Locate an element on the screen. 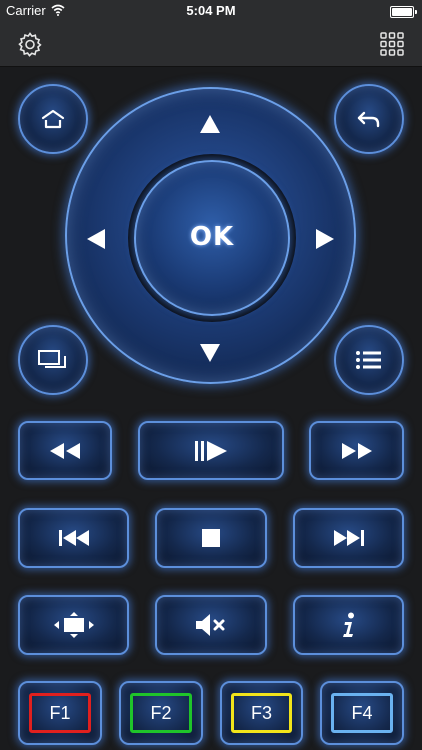 The height and width of the screenshot is (750, 422). f2-button: F2 is located at coordinates (161, 713).